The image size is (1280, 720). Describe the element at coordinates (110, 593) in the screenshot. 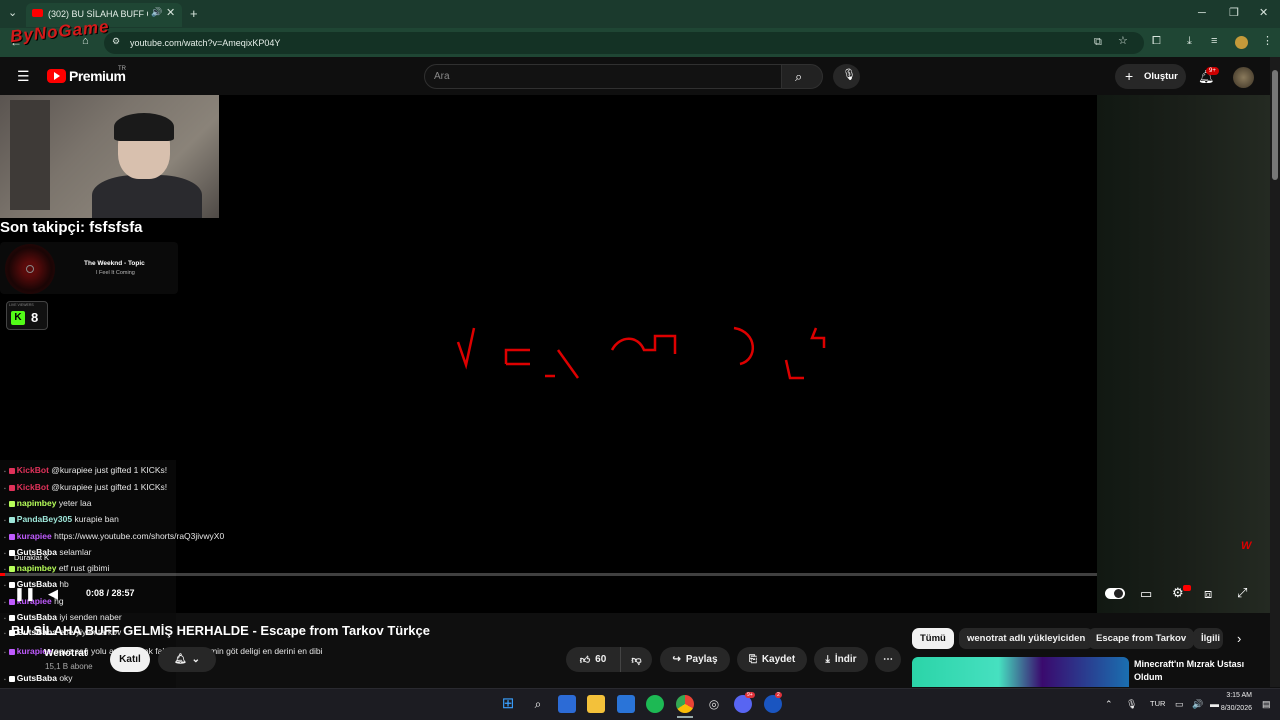

I see `time-display: 0:08 / 28:57` at that location.